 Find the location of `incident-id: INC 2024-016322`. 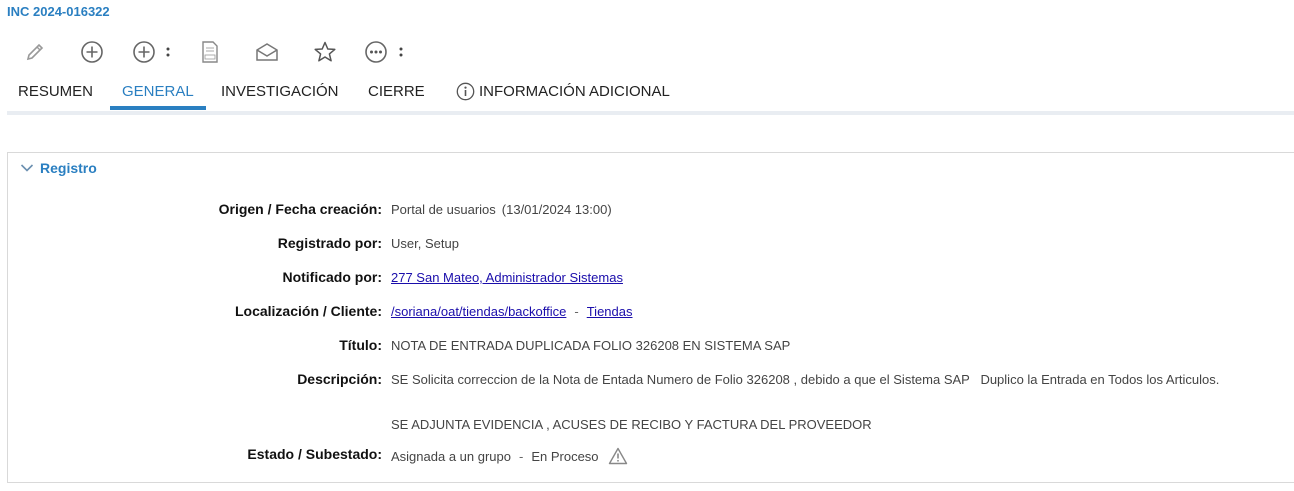

incident-id: INC 2024-016322 is located at coordinates (58, 11).